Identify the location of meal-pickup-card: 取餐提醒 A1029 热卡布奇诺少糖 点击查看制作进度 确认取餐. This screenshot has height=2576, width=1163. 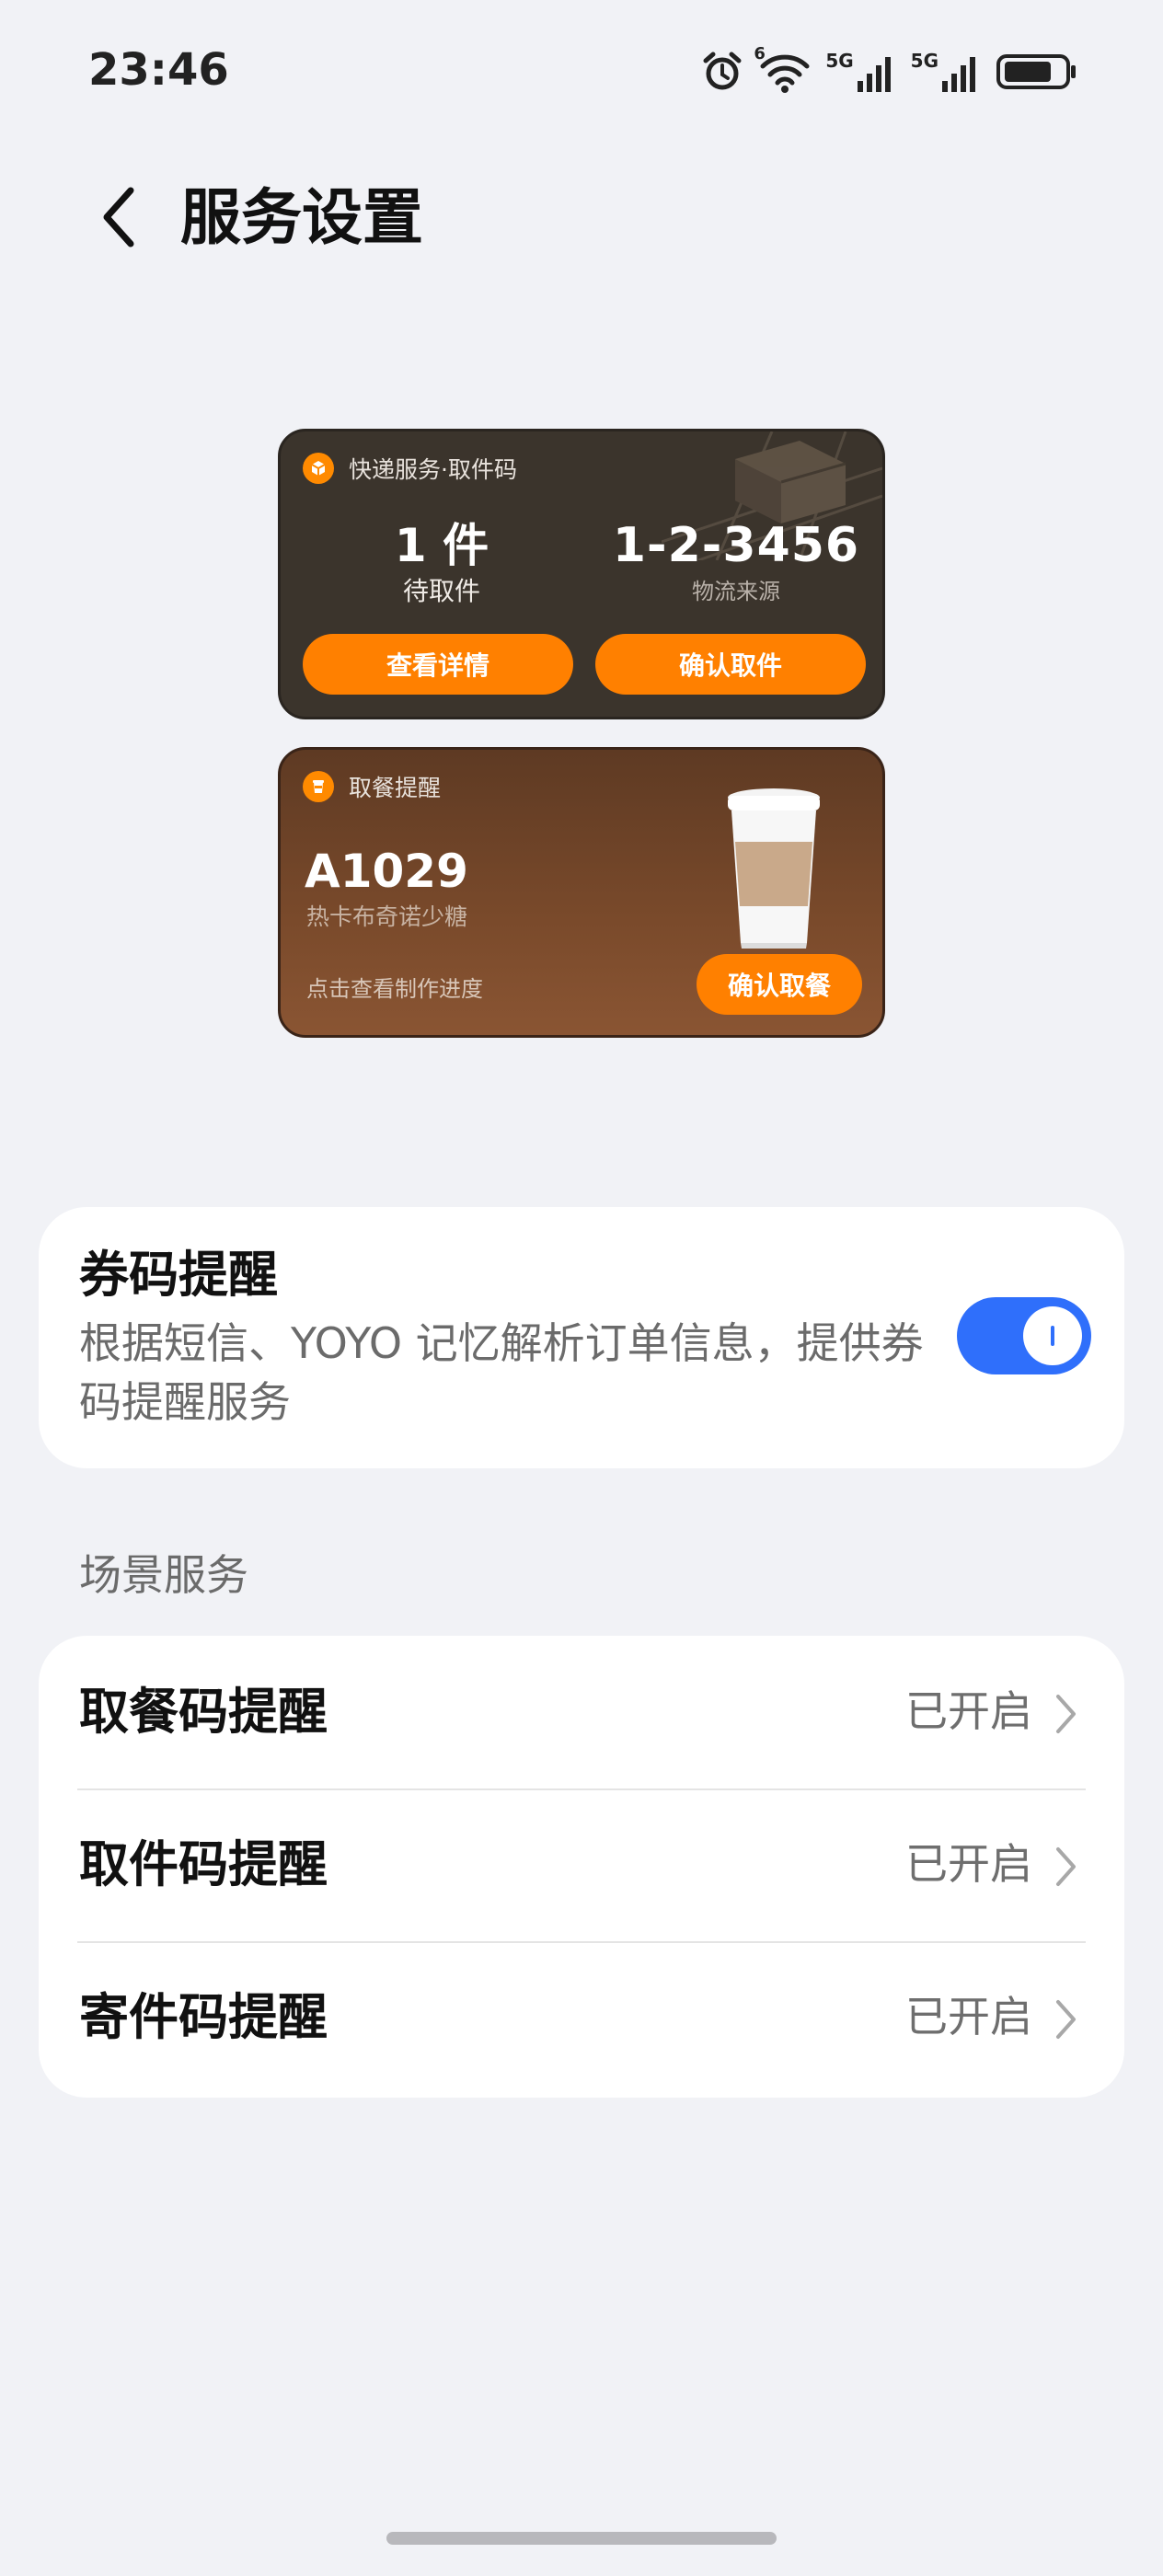
(581, 892).